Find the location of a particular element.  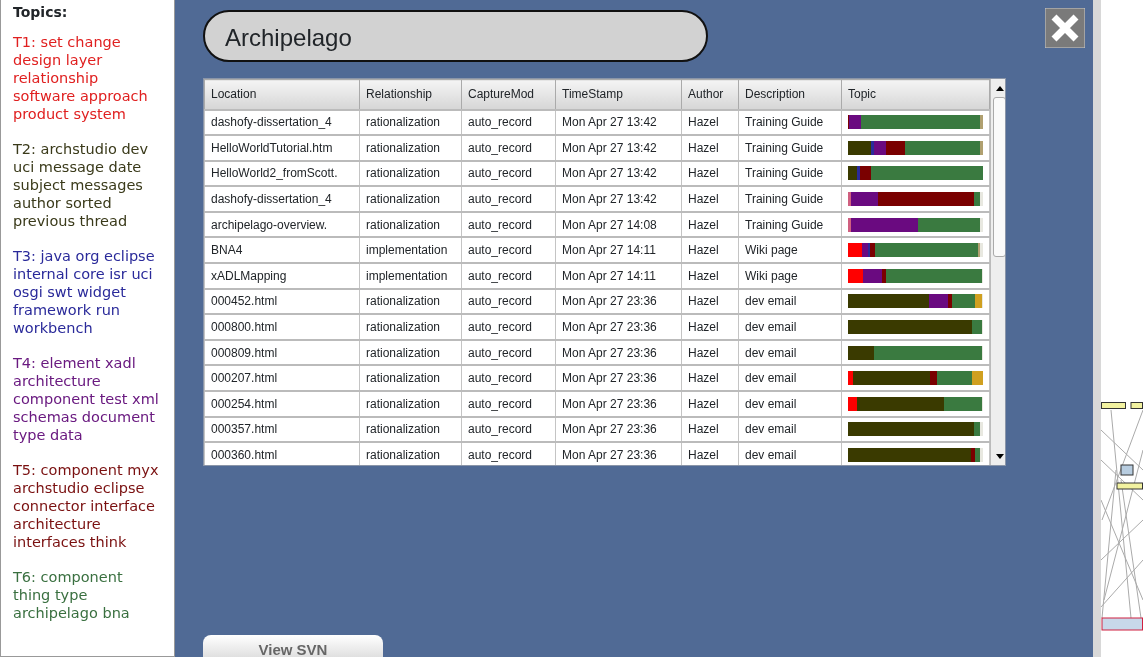

column-header: Author is located at coordinates (710, 94).